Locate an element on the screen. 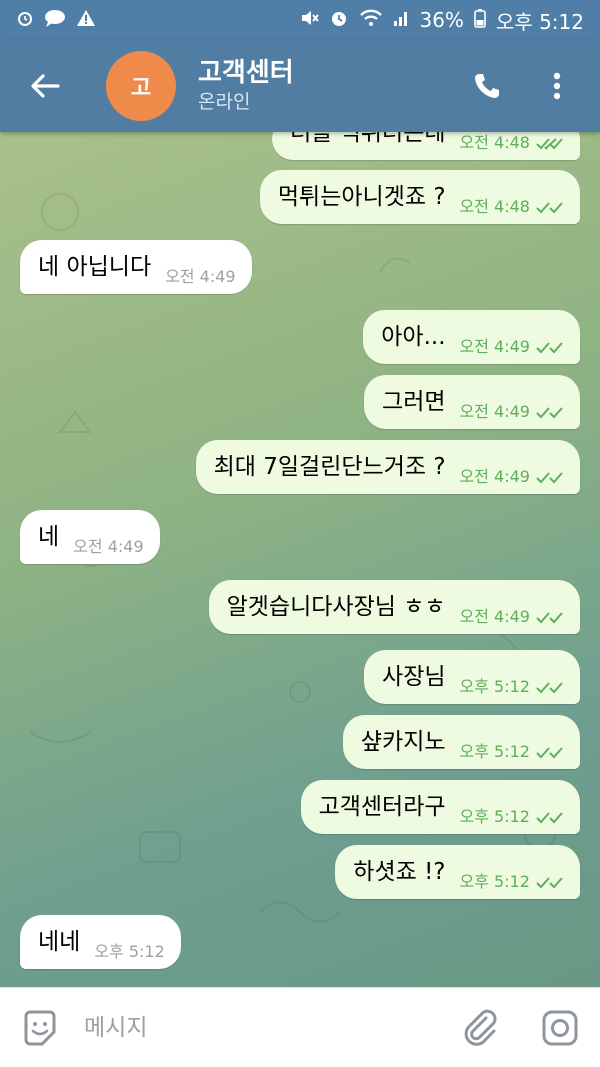 The width and height of the screenshot is (600, 1067). message-text: 그러면 is located at coordinates (414, 402).